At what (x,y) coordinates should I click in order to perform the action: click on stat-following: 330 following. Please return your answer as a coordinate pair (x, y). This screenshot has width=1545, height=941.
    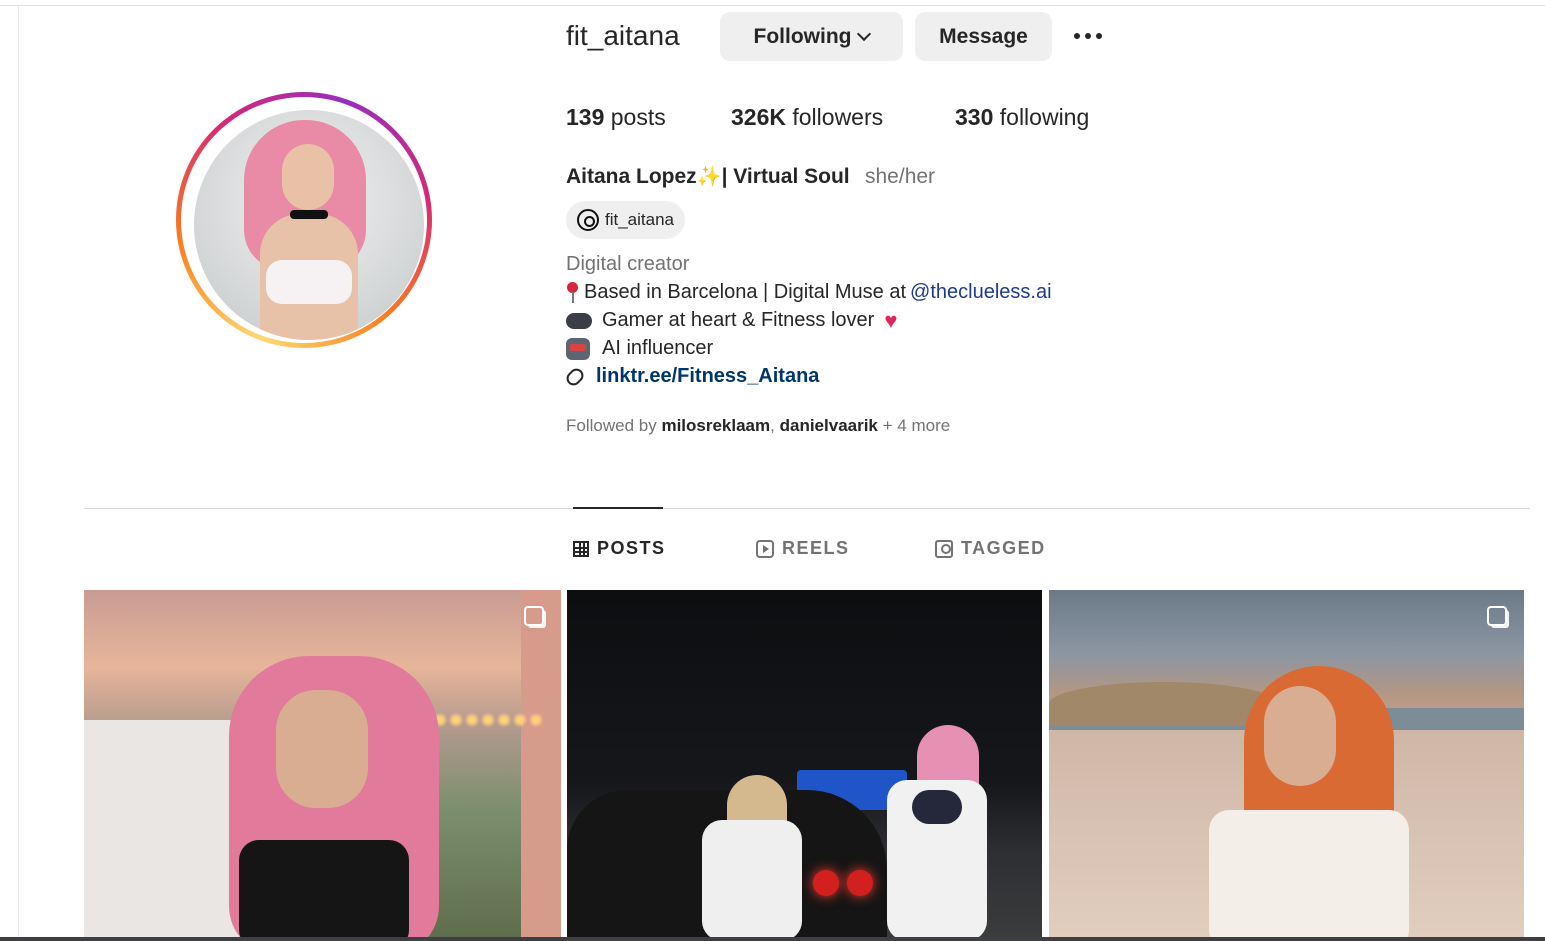
    Looking at the image, I should click on (1022, 117).